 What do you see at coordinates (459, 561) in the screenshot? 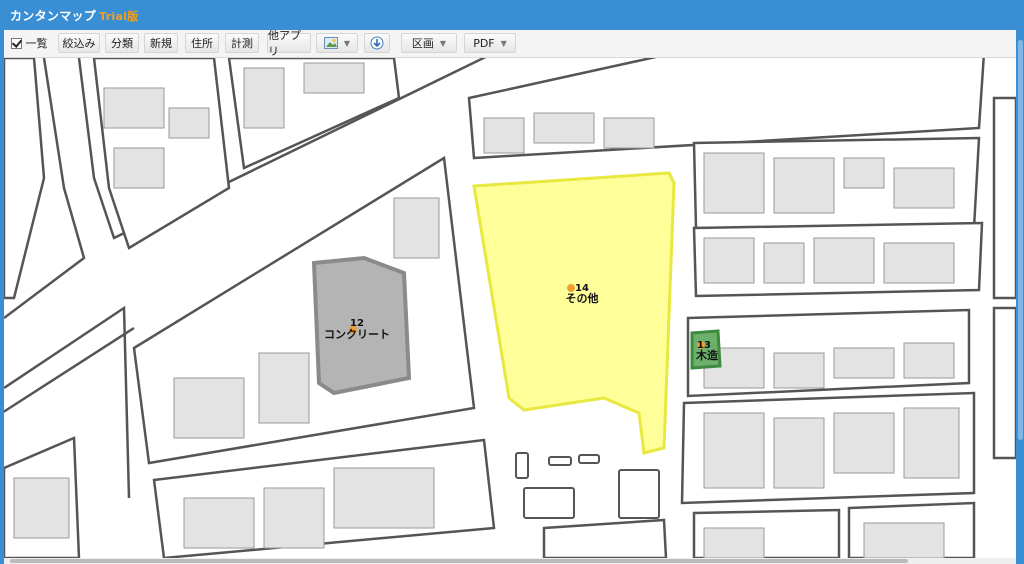
I see `horizontal-scroll-thumb` at bounding box center [459, 561].